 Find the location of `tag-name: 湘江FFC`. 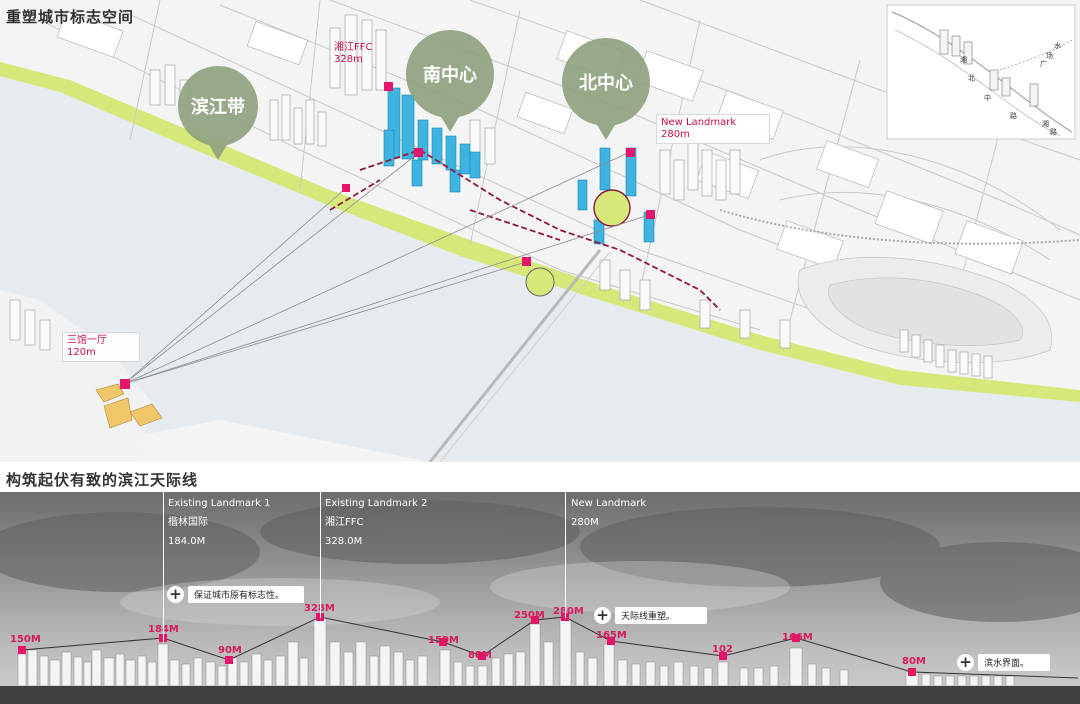

tag-name: 湘江FFC is located at coordinates (353, 47).